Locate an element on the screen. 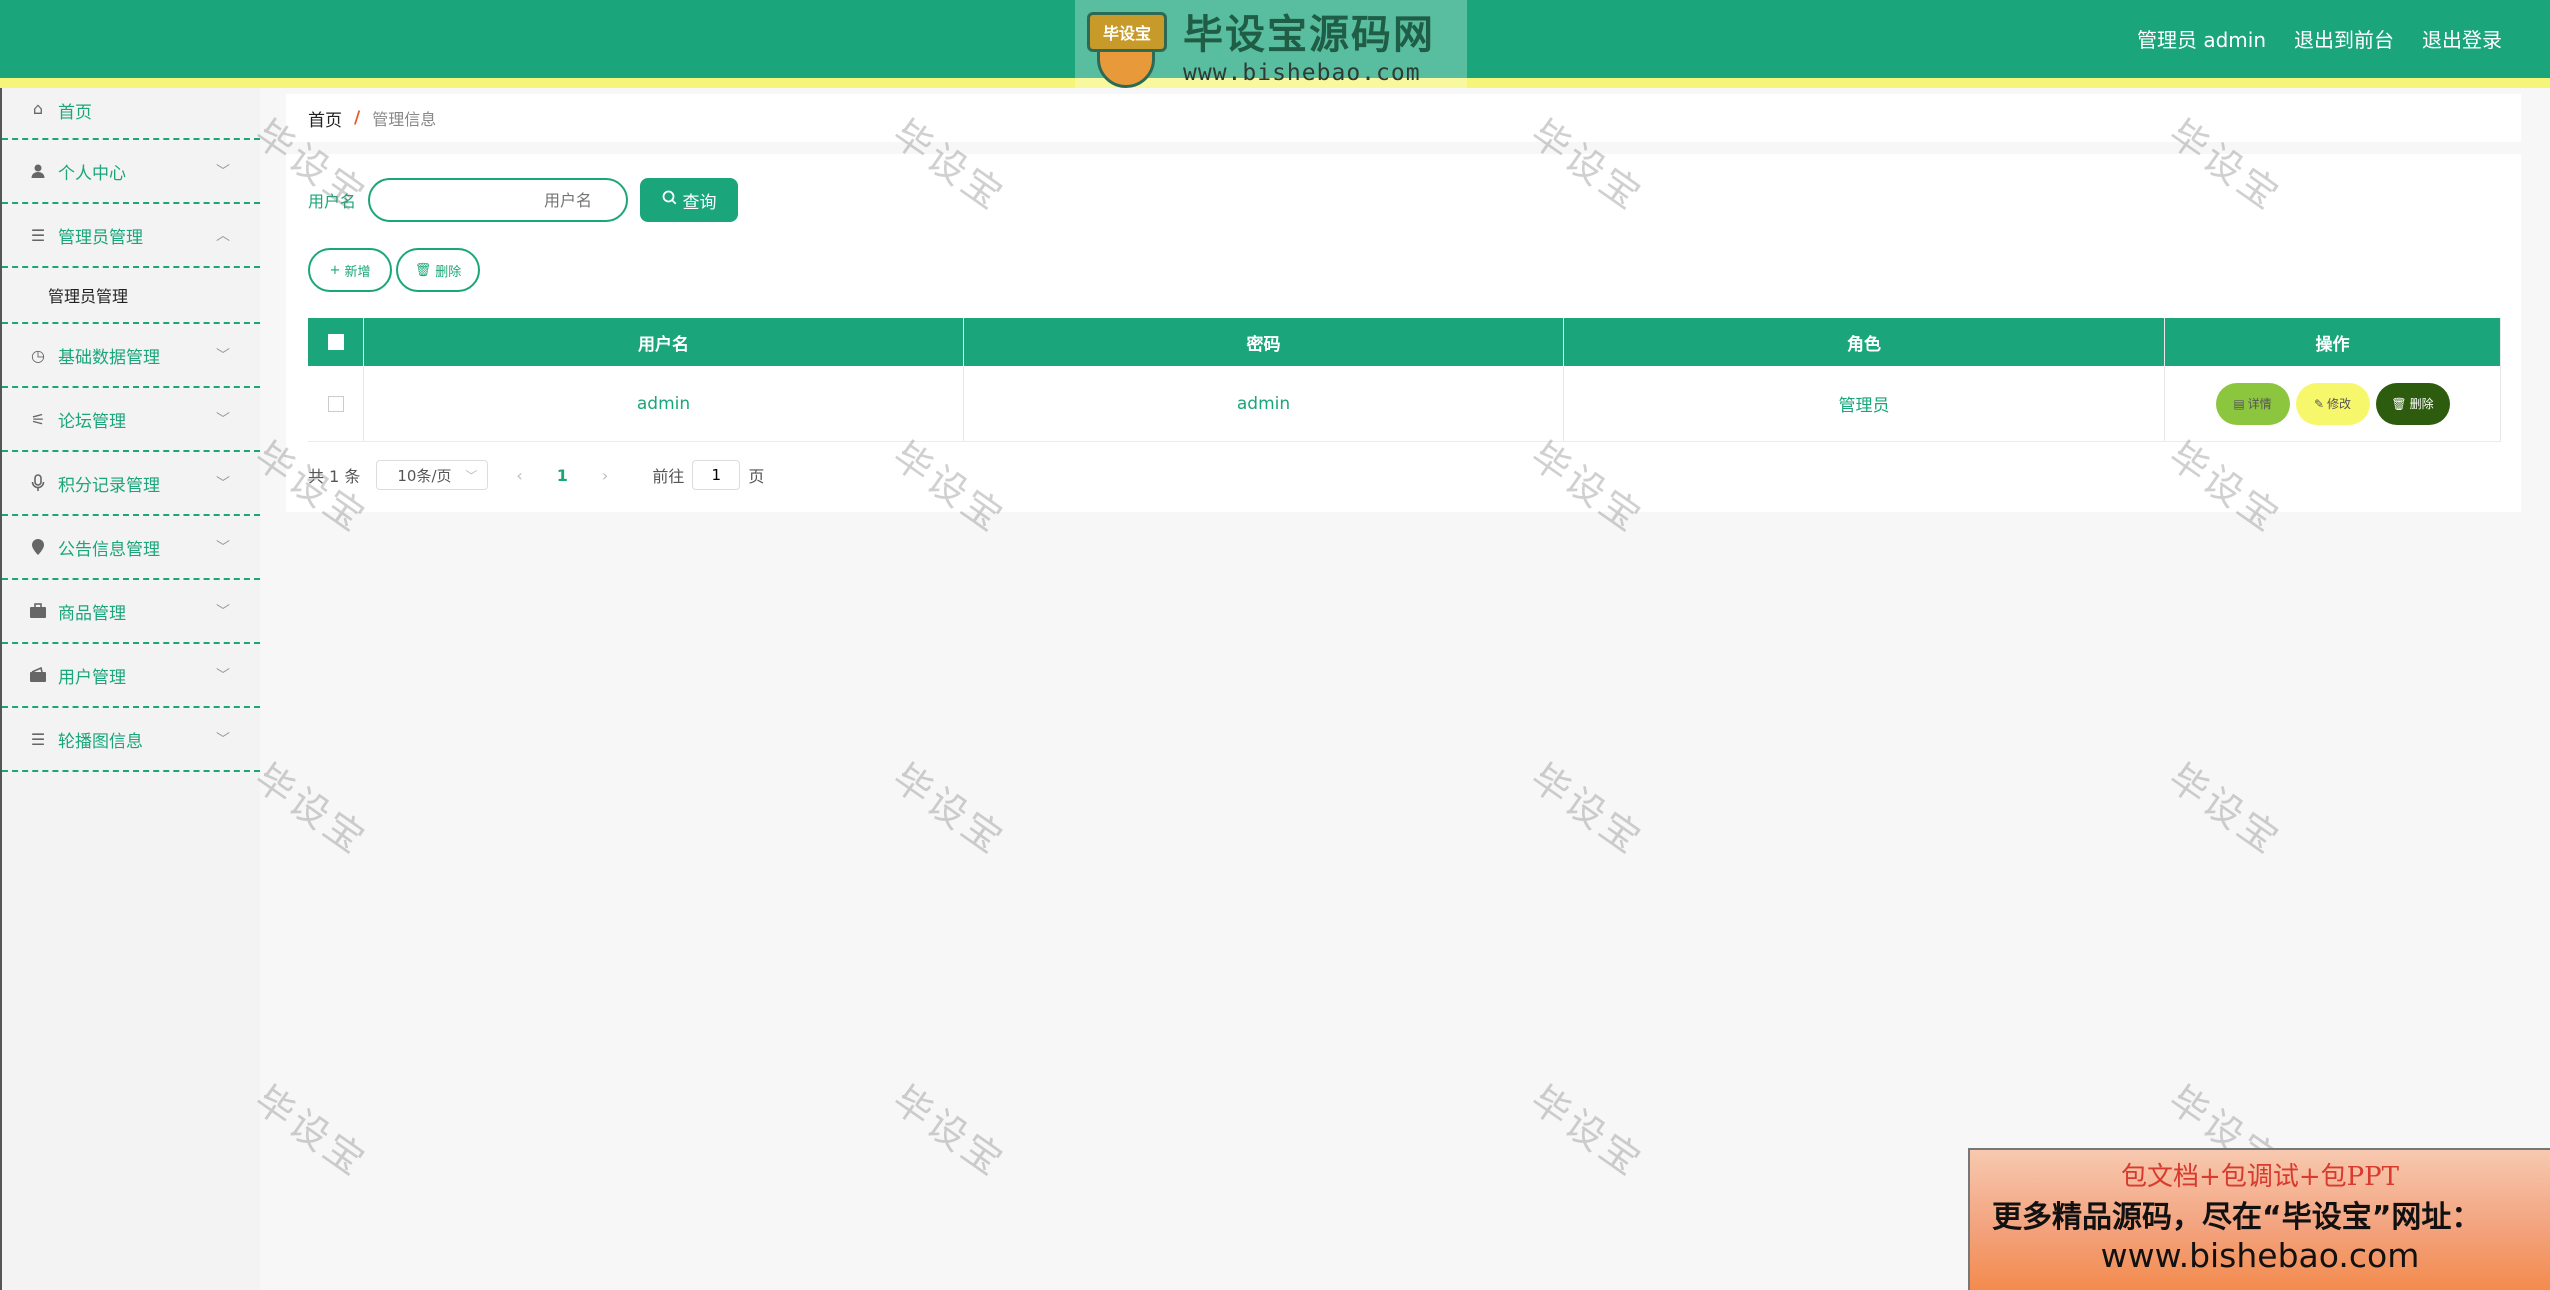 The height and width of the screenshot is (1290, 2550). column-header-actions: 操作 is located at coordinates (2333, 342).